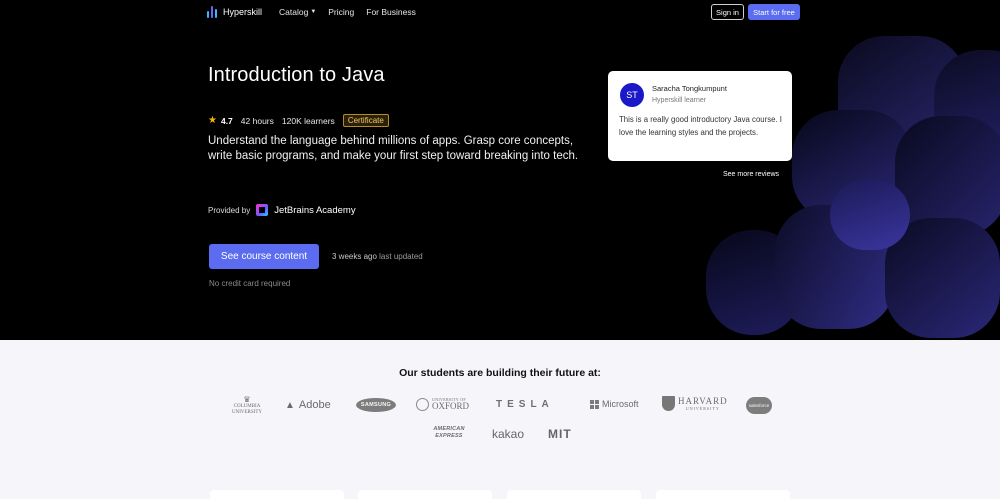 The image size is (1000, 499). Describe the element at coordinates (377, 256) in the screenshot. I see `last-updated: 3 weeks ago last updated` at that location.